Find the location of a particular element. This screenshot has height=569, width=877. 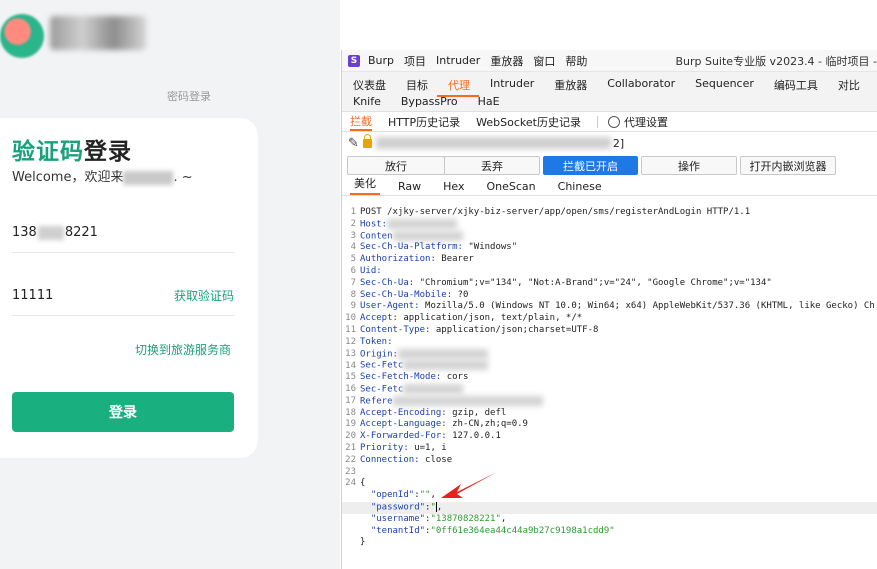

json-open: 24{ is located at coordinates (355, 483).